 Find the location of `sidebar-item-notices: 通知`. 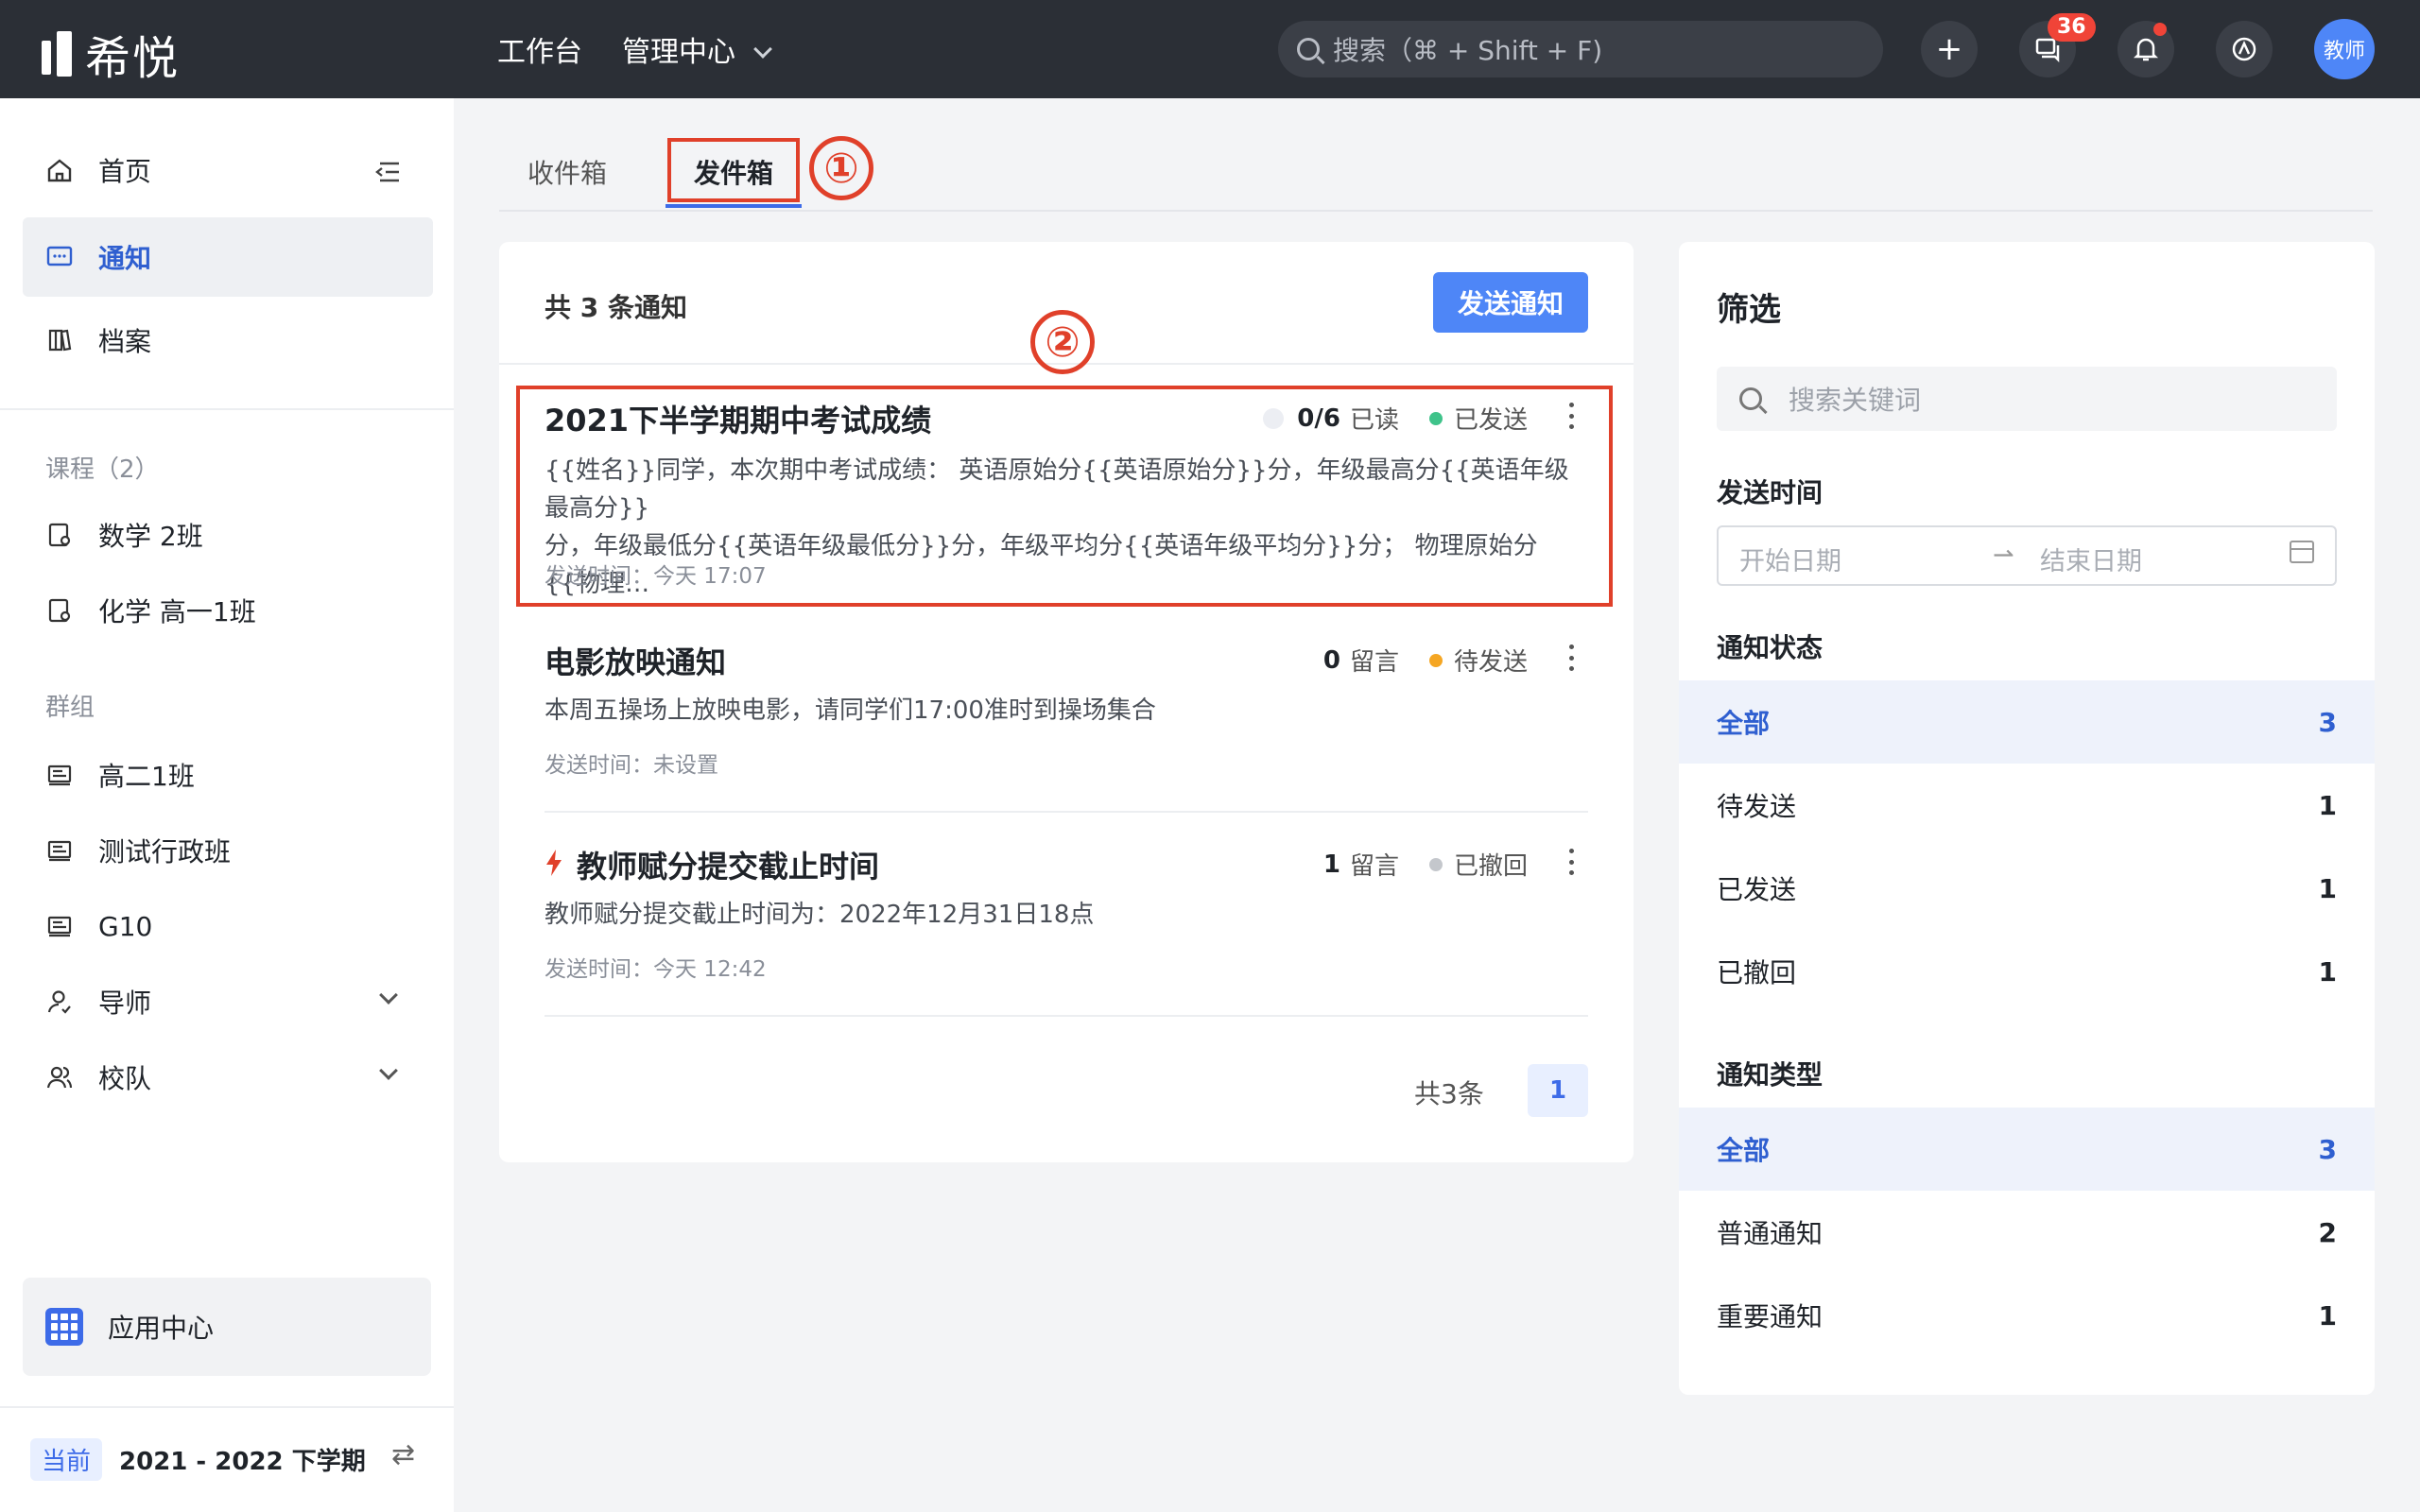

sidebar-item-notices: 通知 is located at coordinates (228, 257).